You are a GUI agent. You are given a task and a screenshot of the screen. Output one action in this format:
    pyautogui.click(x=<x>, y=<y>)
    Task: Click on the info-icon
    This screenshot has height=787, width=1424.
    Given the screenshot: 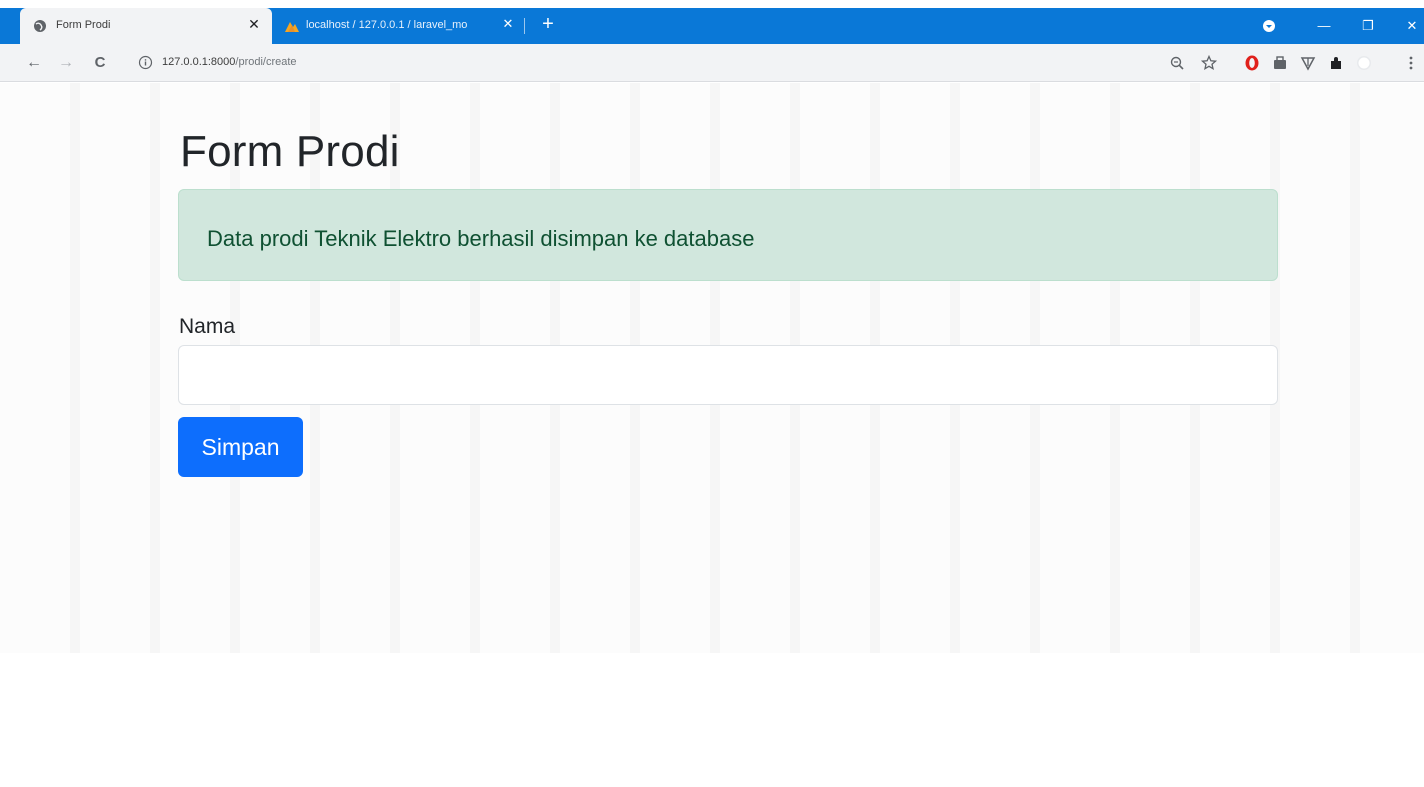 What is the action you would take?
    pyautogui.click(x=145, y=62)
    